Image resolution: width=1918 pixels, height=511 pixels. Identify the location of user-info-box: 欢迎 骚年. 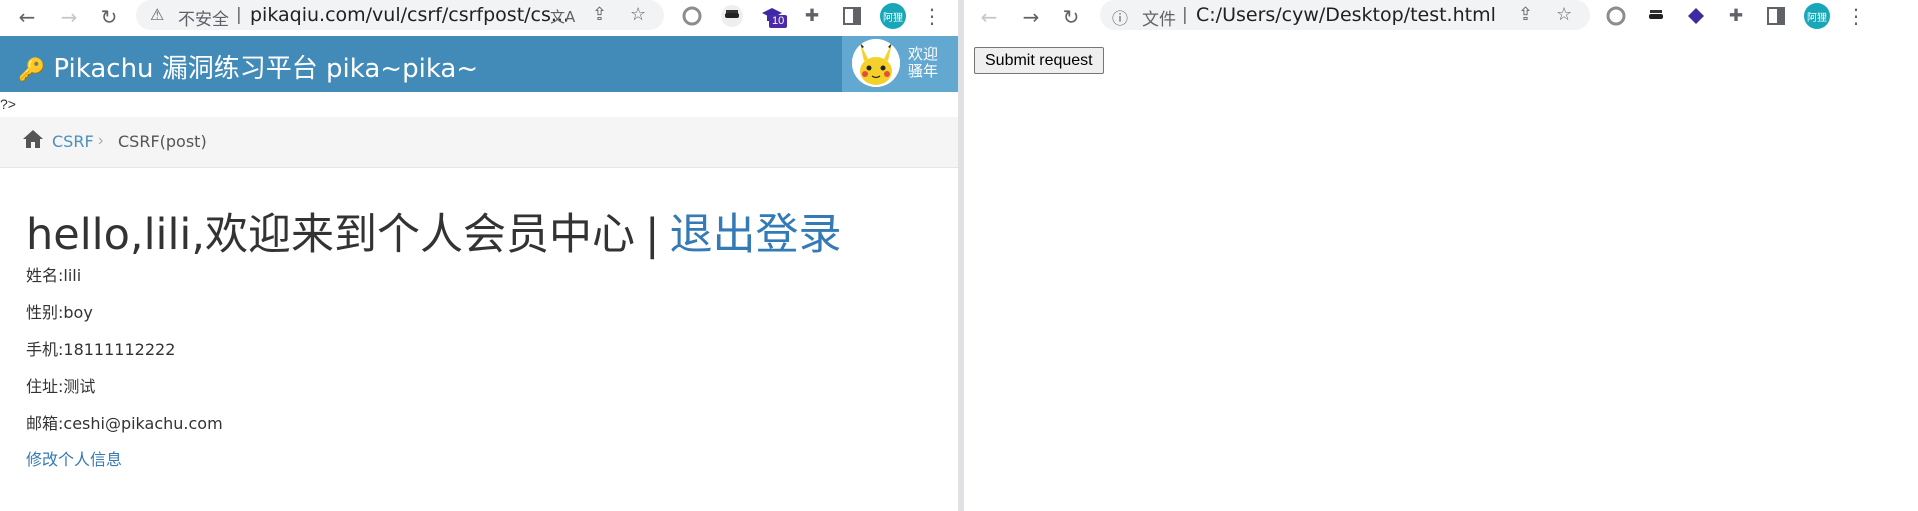
(900, 64).